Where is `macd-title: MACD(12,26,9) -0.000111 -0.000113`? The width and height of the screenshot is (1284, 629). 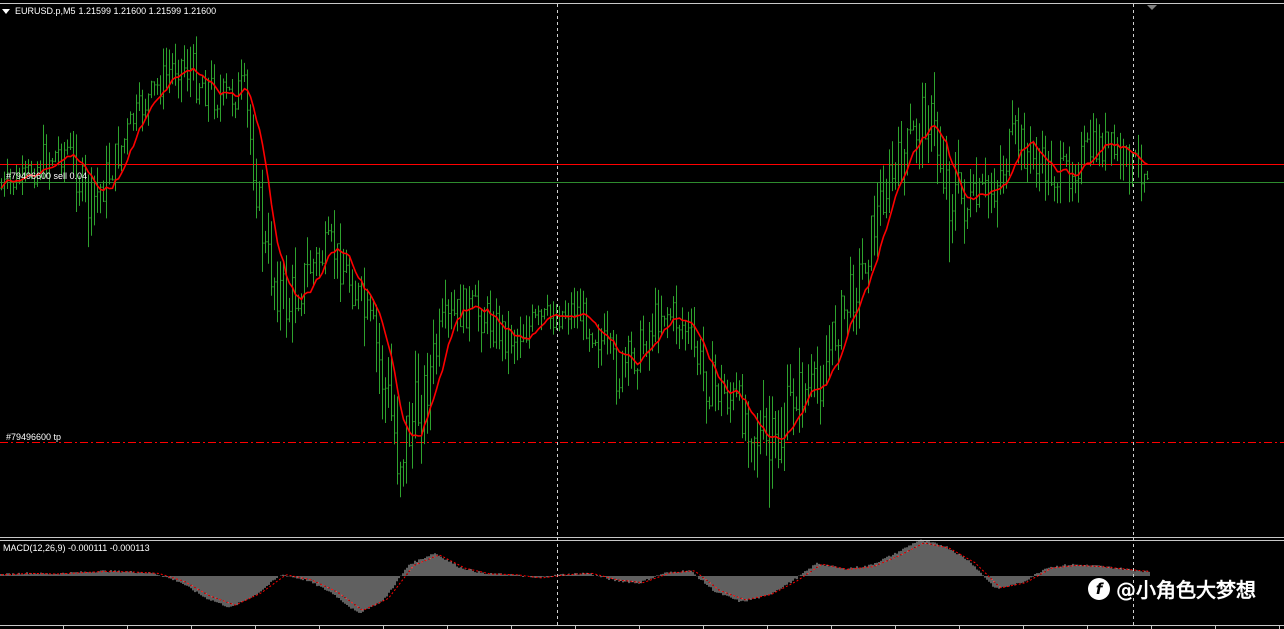 macd-title: MACD(12,26,9) -0.000111 -0.000113 is located at coordinates (76, 548).